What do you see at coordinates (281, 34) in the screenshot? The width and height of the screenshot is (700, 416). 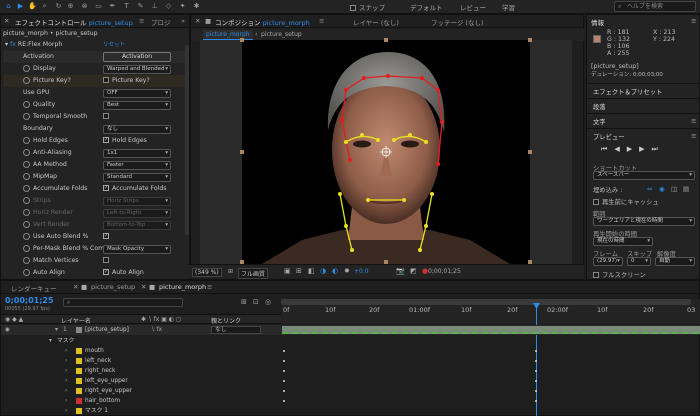 I see `subtab-picture-setup: picture_setup` at bounding box center [281, 34].